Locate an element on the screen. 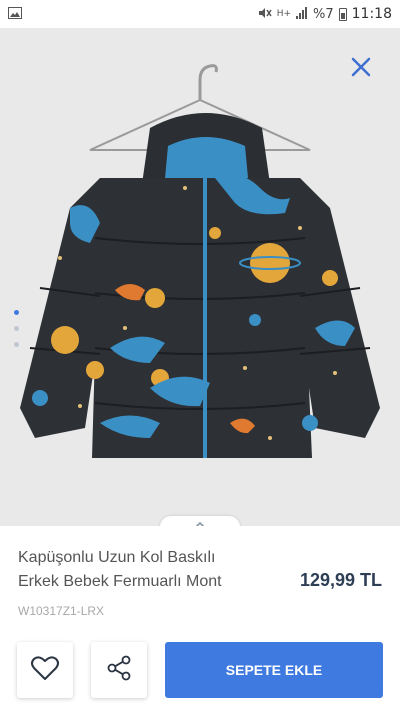 The height and width of the screenshot is (711, 400). mute-icon is located at coordinates (265, 14).